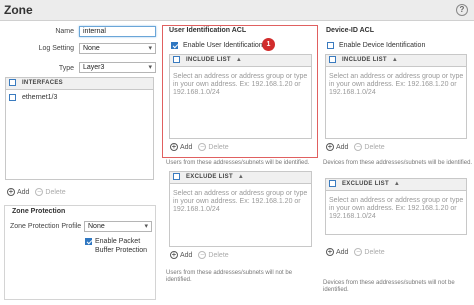 The height and width of the screenshot is (305, 474). Describe the element at coordinates (174, 45) in the screenshot. I see `enable-user-id-checkbox` at that location.